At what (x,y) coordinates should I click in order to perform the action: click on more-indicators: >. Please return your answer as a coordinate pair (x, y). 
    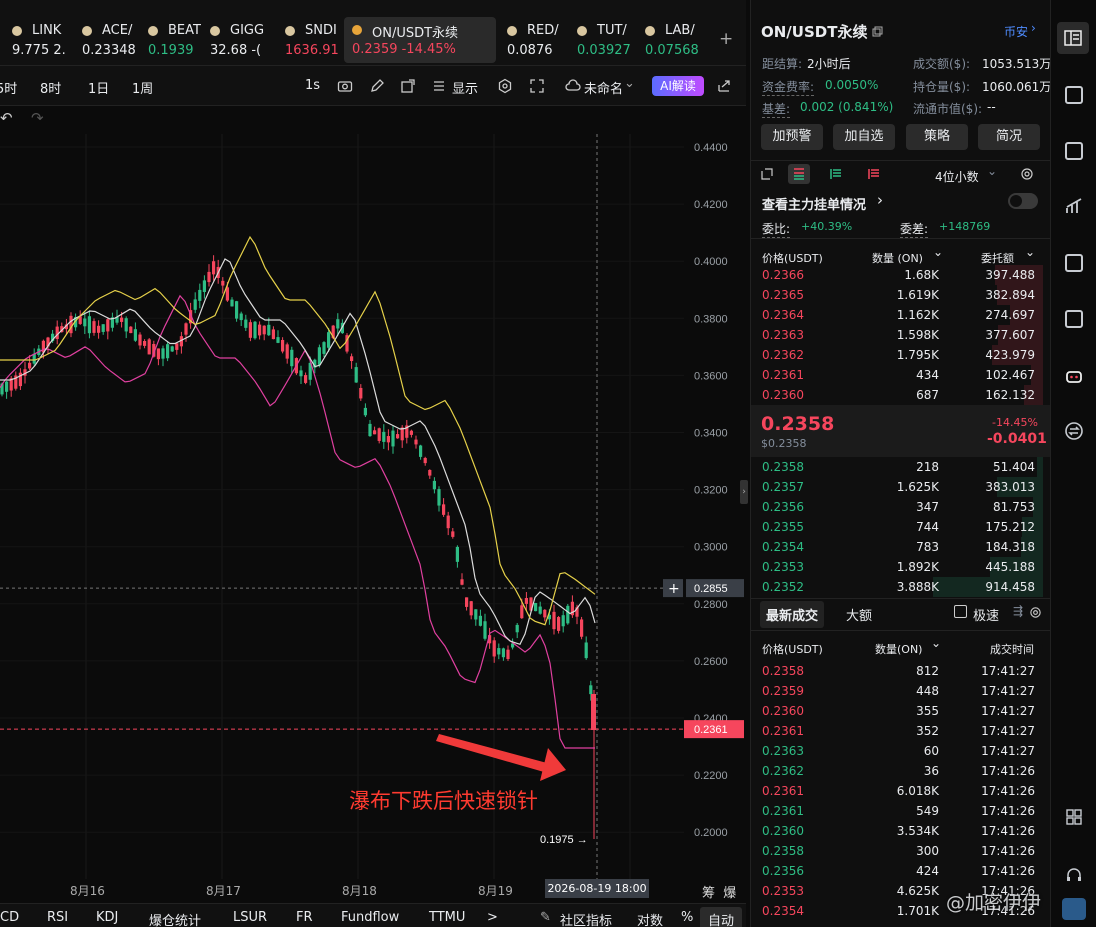
    Looking at the image, I should click on (492, 917).